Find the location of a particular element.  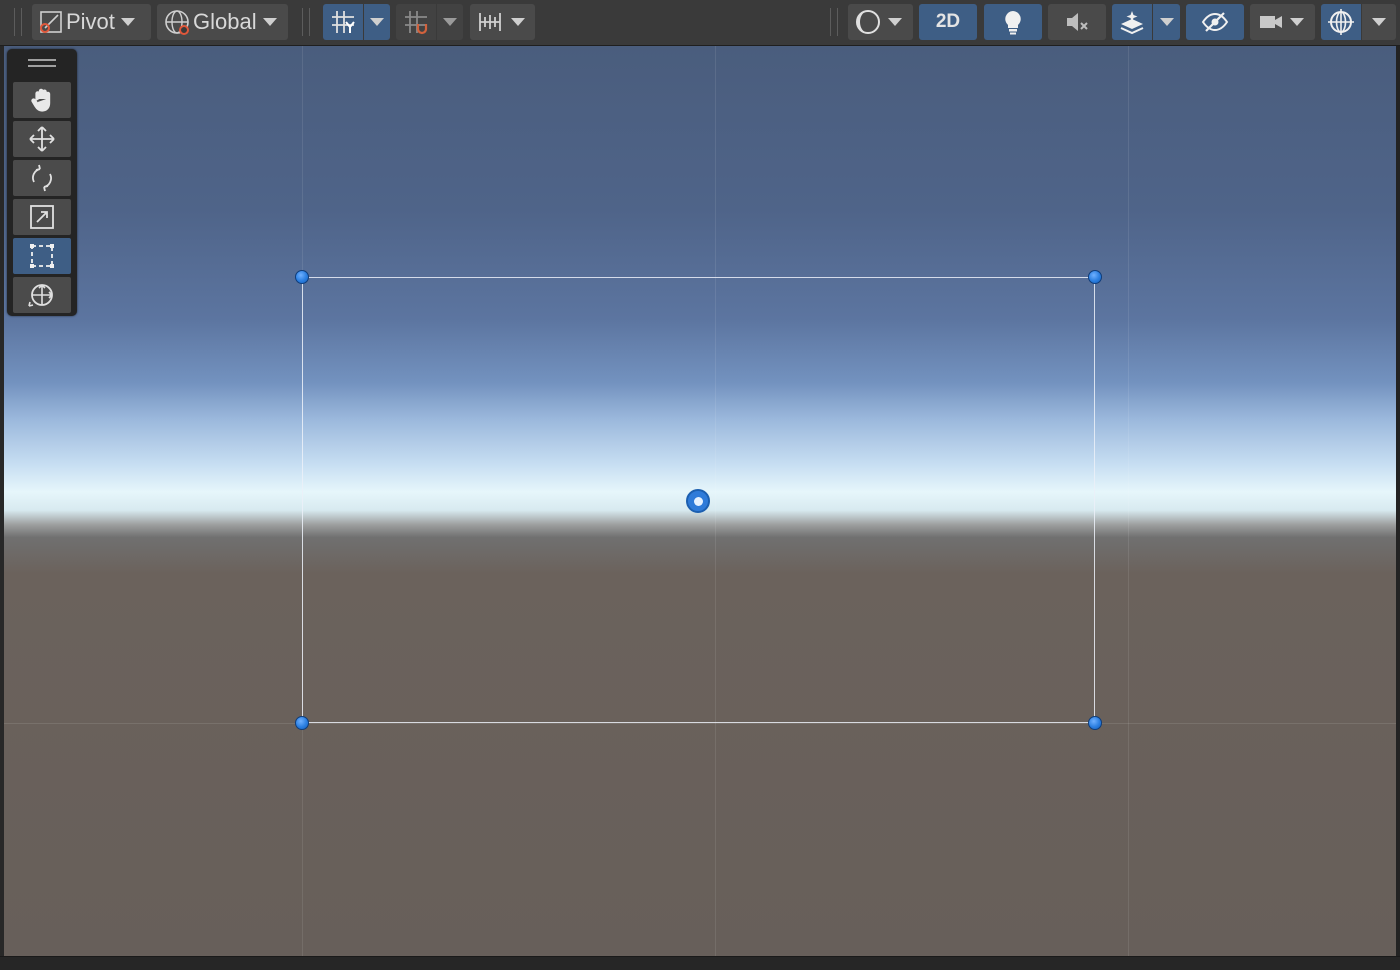

camera-settings-button is located at coordinates (1282, 22).